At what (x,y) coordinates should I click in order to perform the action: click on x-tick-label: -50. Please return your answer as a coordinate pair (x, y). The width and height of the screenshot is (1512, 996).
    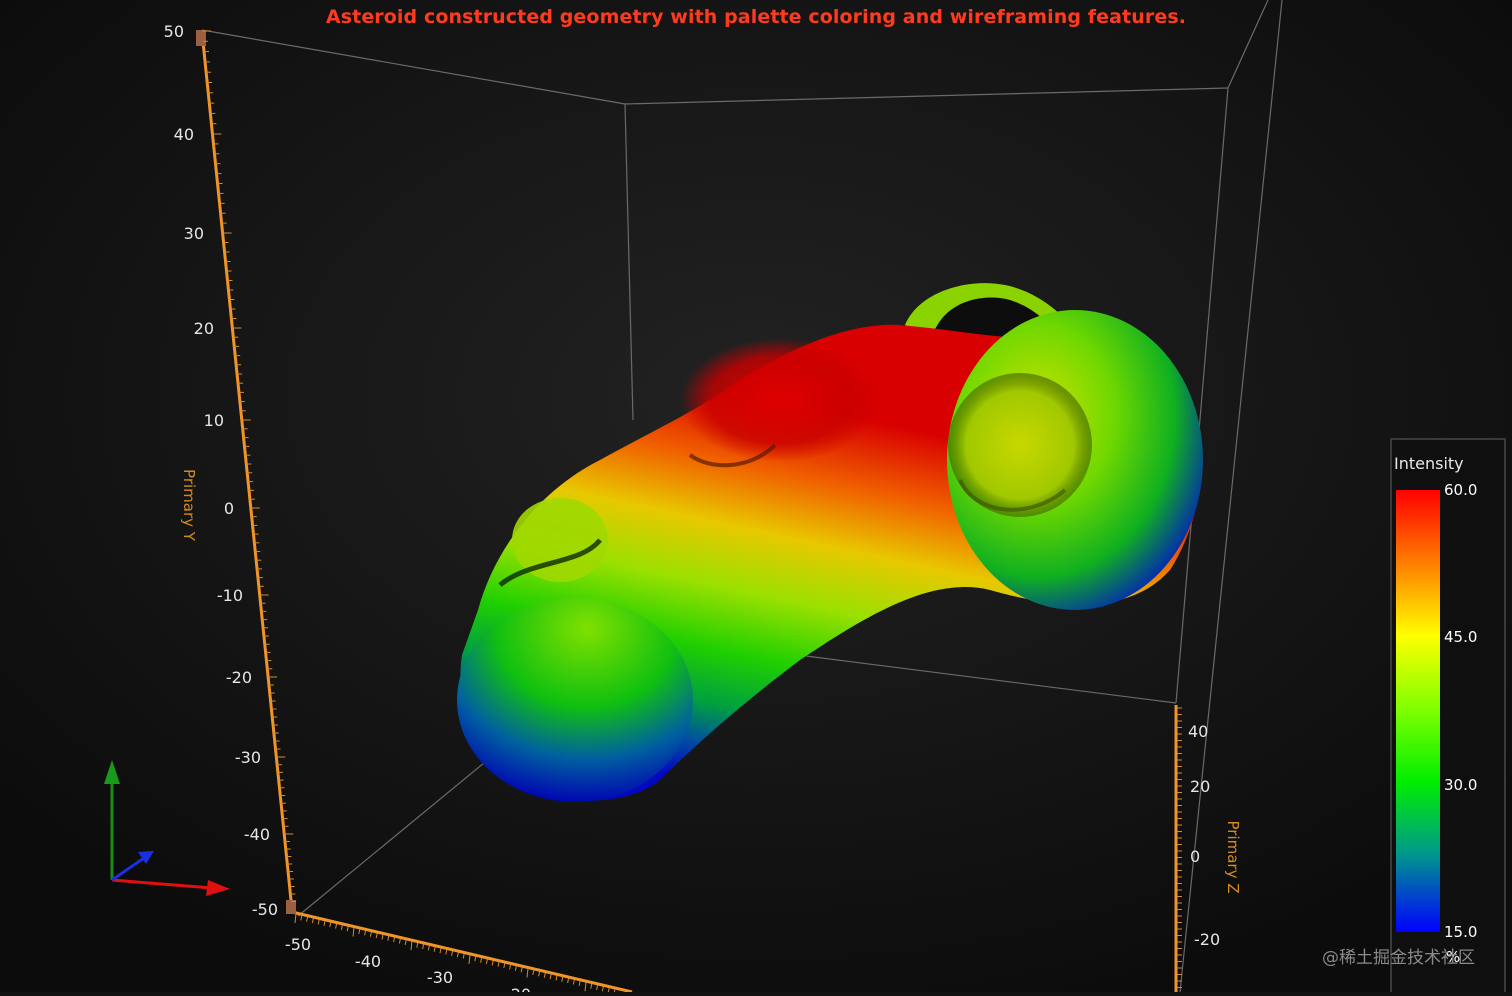
    Looking at the image, I should click on (298, 944).